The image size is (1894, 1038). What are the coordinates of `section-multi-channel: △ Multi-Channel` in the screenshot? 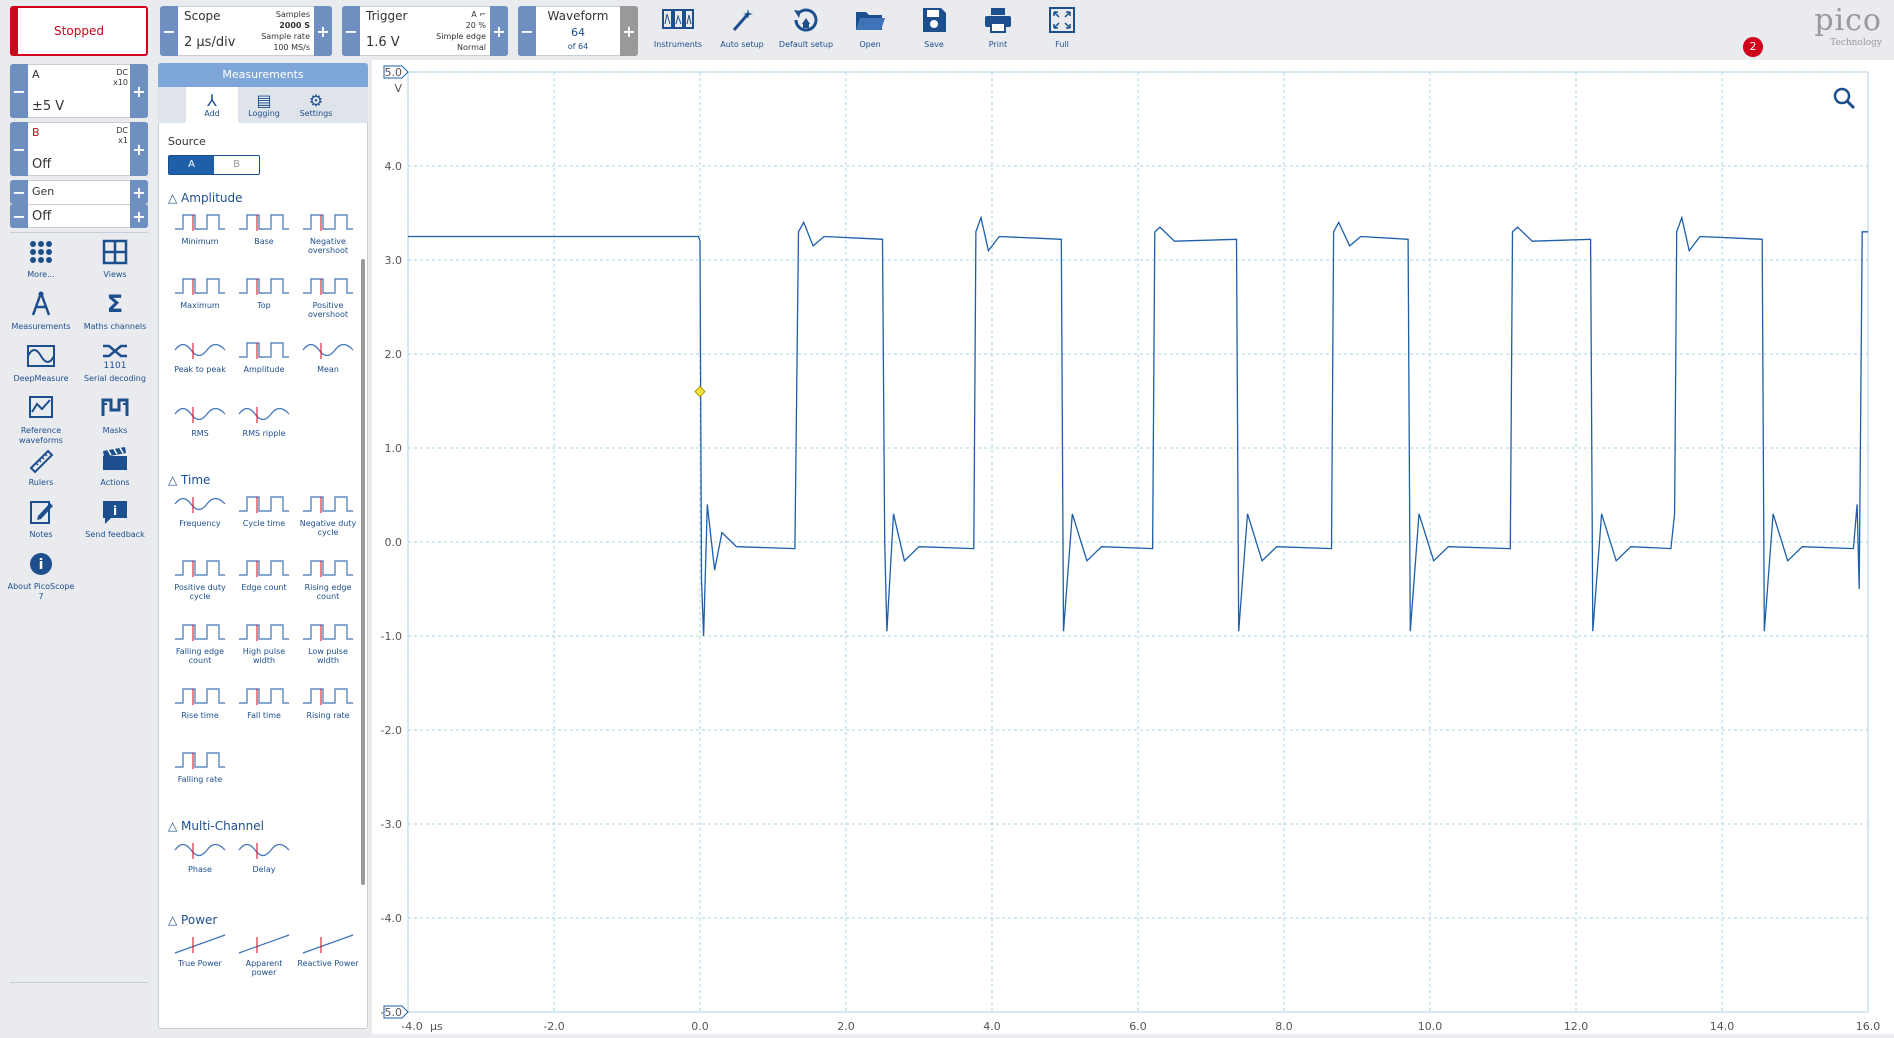 It's located at (216, 826).